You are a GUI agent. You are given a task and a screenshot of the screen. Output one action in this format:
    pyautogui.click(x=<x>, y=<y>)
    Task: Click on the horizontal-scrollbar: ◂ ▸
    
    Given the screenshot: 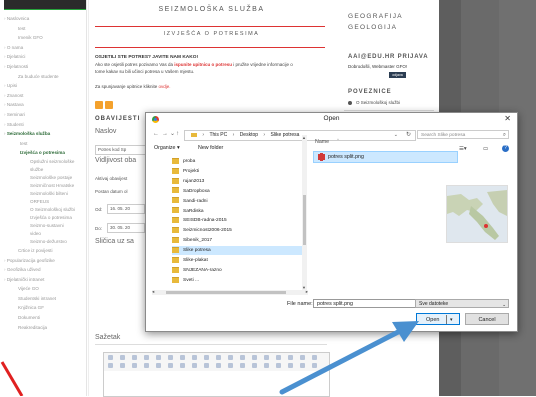 What is the action you would take?
    pyautogui.click(x=230, y=292)
    